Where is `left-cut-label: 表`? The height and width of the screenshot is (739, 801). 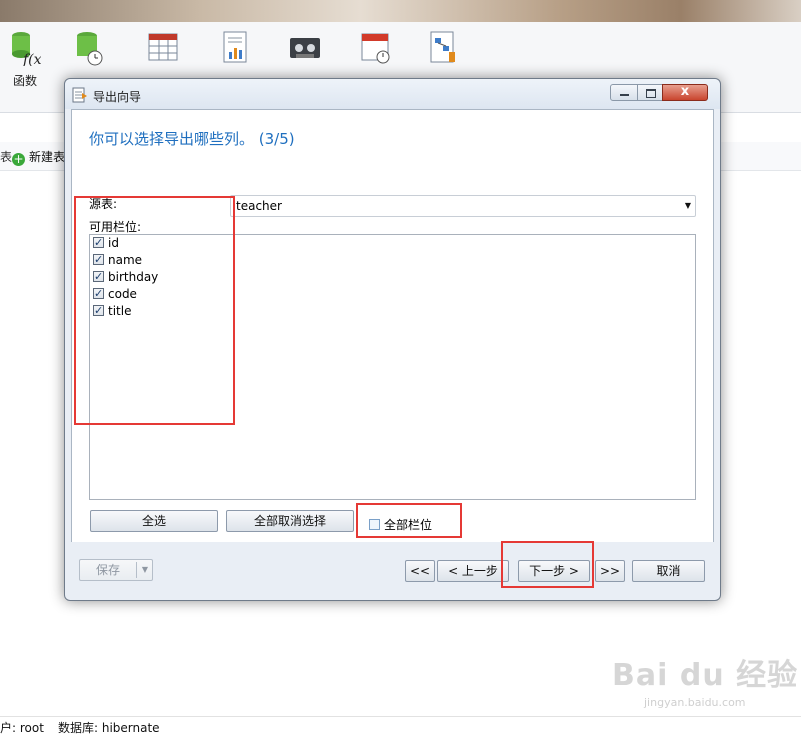 left-cut-label: 表 is located at coordinates (6, 157).